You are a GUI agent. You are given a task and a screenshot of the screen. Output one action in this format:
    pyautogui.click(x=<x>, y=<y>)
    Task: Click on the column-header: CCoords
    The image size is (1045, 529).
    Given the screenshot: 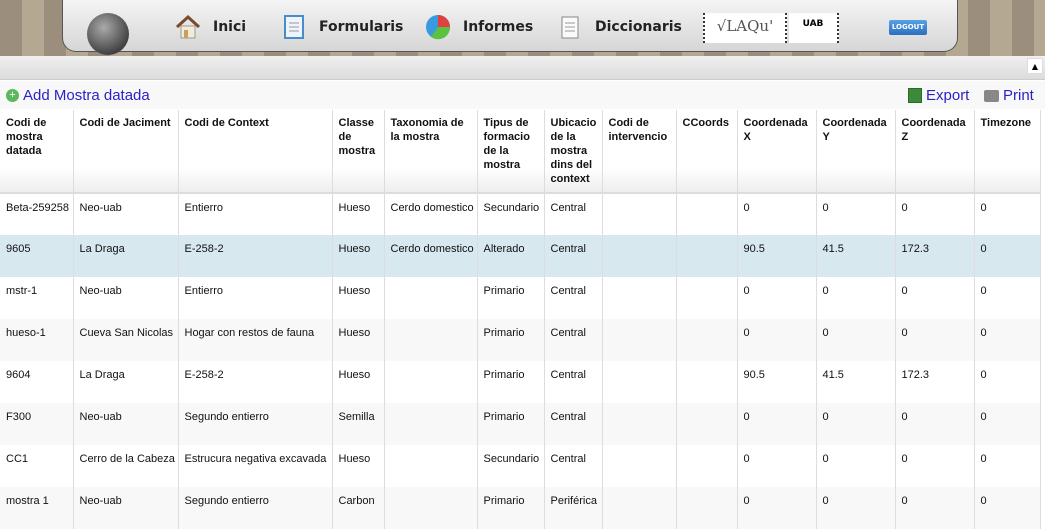 What is the action you would take?
    pyautogui.click(x=707, y=152)
    